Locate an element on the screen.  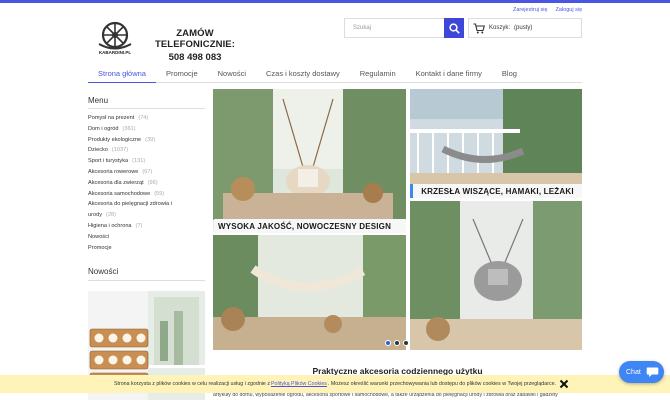
category-item: Dziecko (1037) is located at coordinates (148, 150).